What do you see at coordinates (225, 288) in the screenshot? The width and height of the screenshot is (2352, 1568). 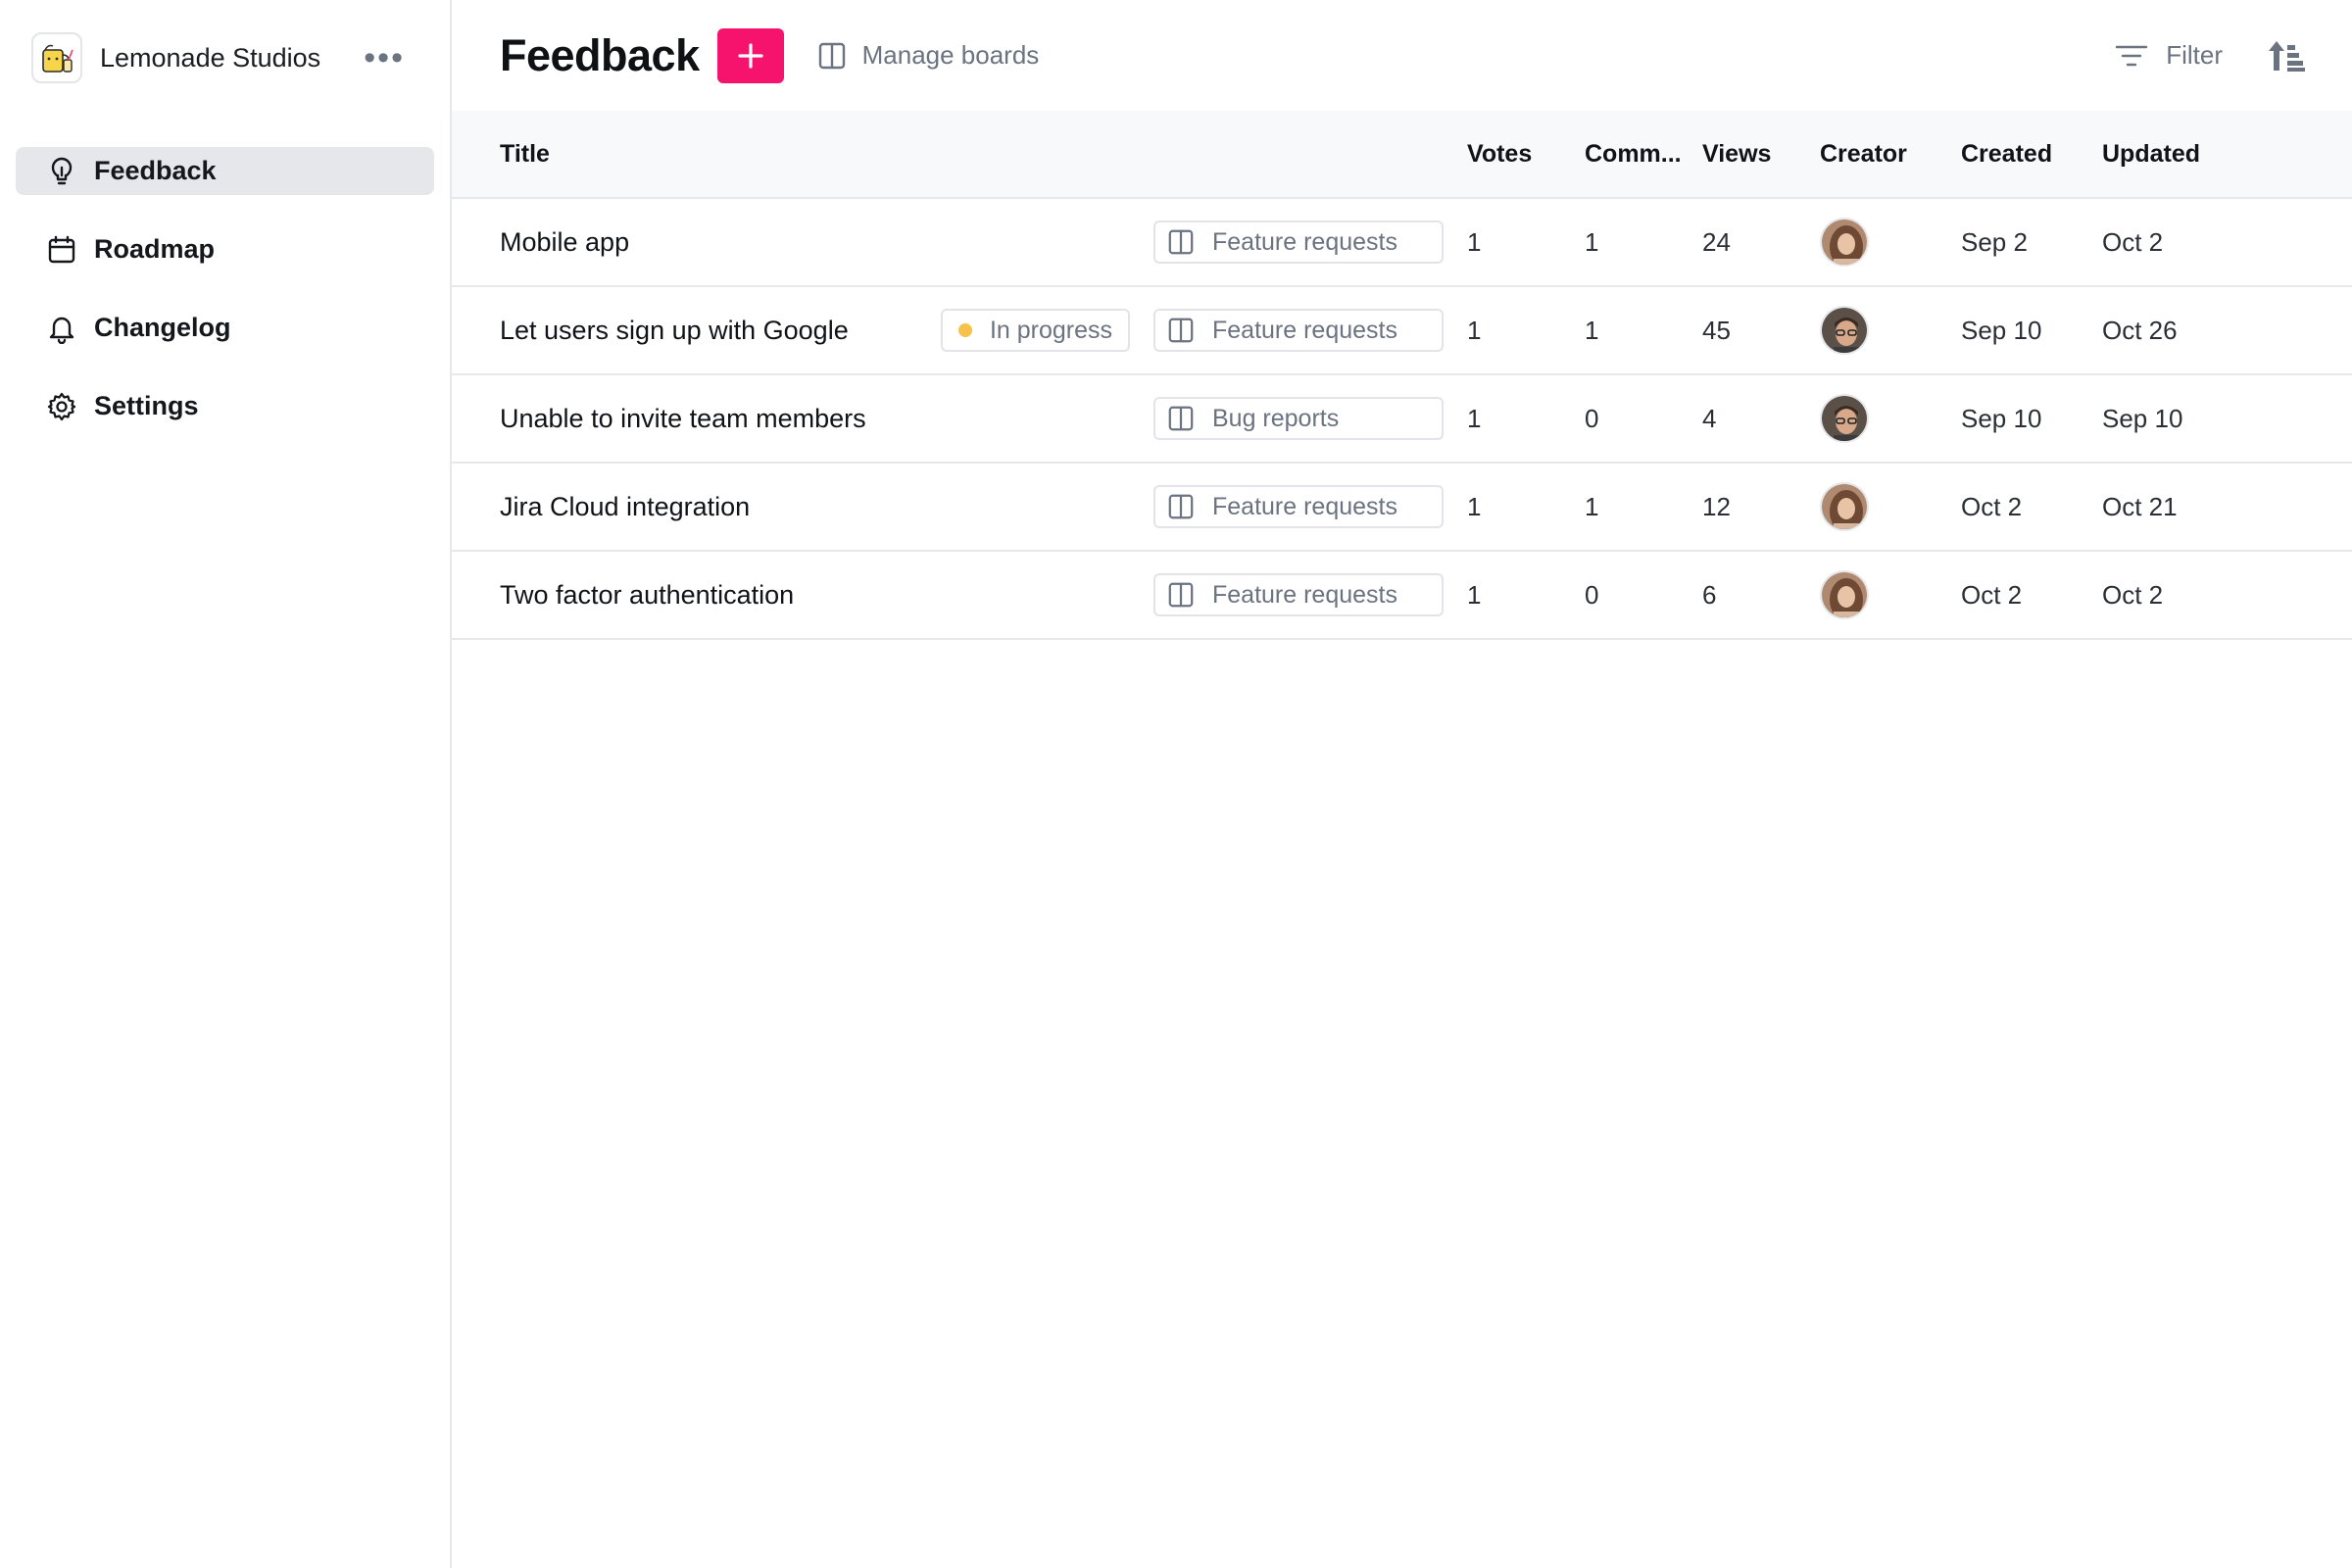 I see `sidebar-nav: Feedback Roadmap Changelog Settings` at bounding box center [225, 288].